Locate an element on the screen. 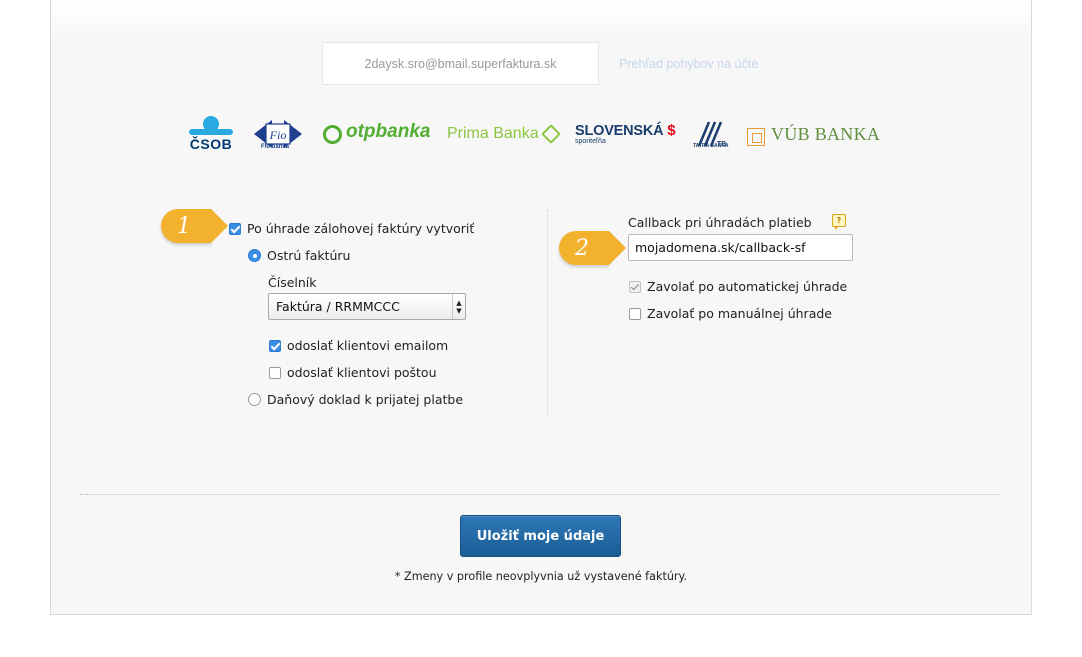  otp-logo-icon: otpbanka is located at coordinates (377, 132).